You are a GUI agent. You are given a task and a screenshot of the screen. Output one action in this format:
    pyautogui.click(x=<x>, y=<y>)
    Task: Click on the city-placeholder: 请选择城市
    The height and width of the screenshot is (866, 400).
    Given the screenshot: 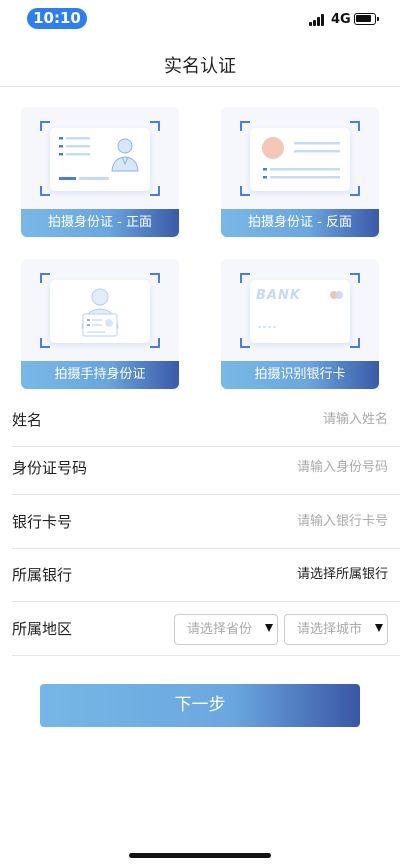 What is the action you would take?
    pyautogui.click(x=330, y=629)
    